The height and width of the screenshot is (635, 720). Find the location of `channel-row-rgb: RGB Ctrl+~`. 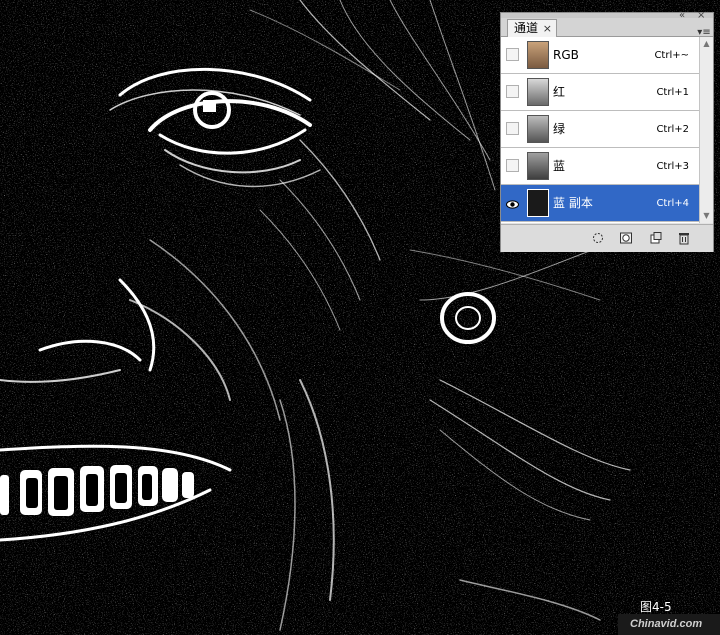

channel-row-rgb: RGB Ctrl+~ is located at coordinates (600, 55).